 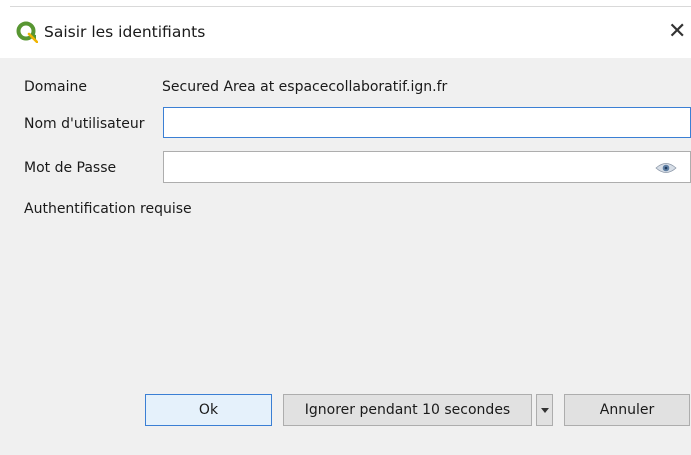 What do you see at coordinates (84, 124) in the screenshot?
I see `username-label: Nom d'utilisateur` at bounding box center [84, 124].